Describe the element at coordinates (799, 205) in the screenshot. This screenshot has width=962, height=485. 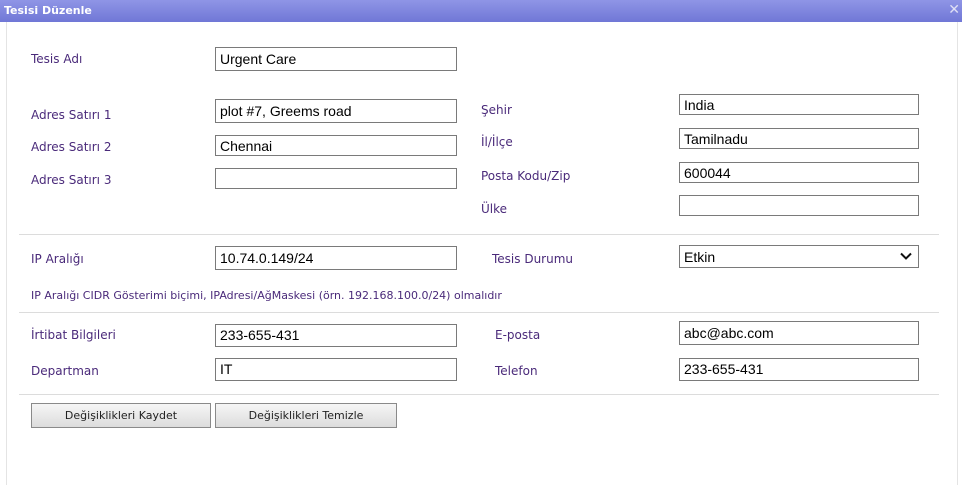
I see `country-input` at that location.